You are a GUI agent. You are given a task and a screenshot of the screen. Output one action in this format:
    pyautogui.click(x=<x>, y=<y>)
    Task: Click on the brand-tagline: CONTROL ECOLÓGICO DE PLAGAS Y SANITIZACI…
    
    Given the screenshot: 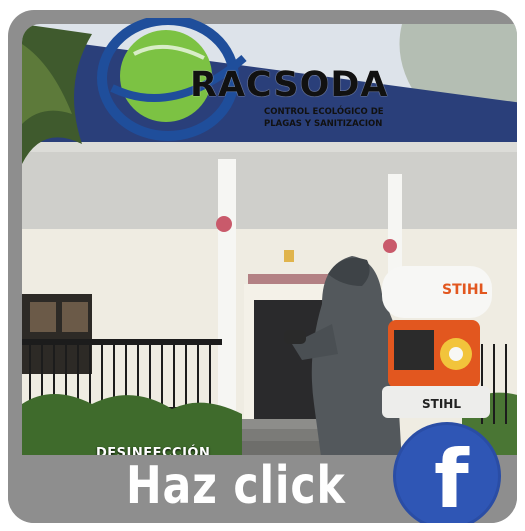 What is the action you would take?
    pyautogui.click(x=324, y=118)
    